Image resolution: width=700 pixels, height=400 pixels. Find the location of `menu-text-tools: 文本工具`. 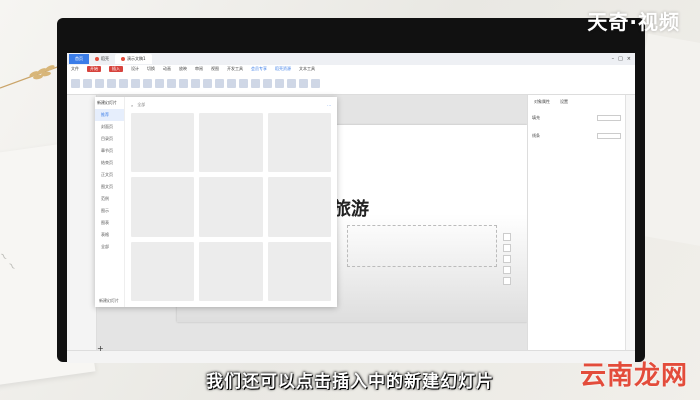

menu-text-tools: 文本工具 is located at coordinates (307, 69).